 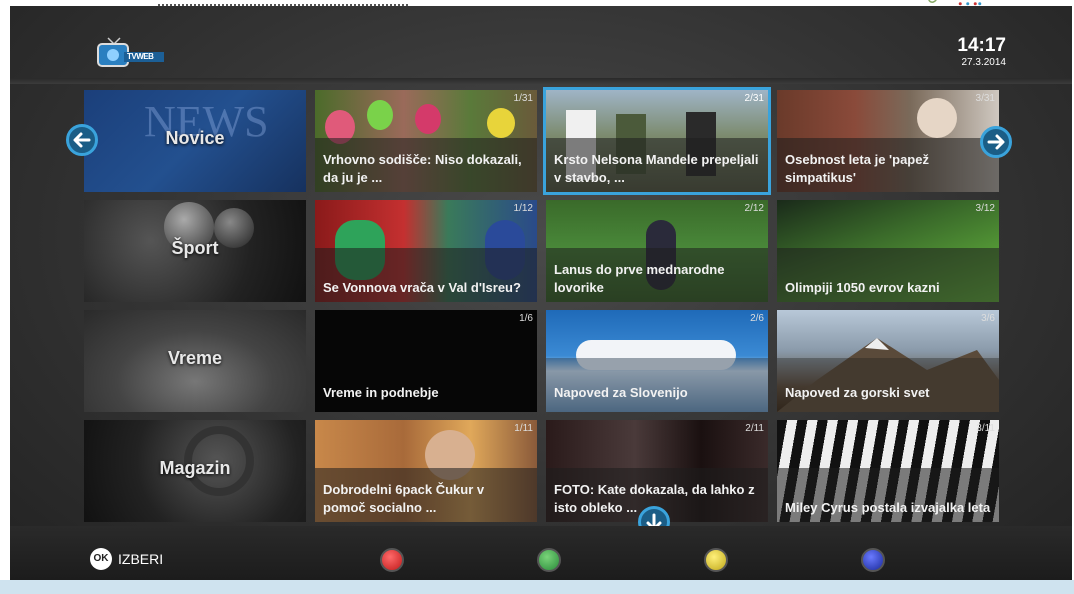 I want to click on news-tile: 3/31 Osebnost leta je 'papež simpatikus', so click(x=888, y=141).